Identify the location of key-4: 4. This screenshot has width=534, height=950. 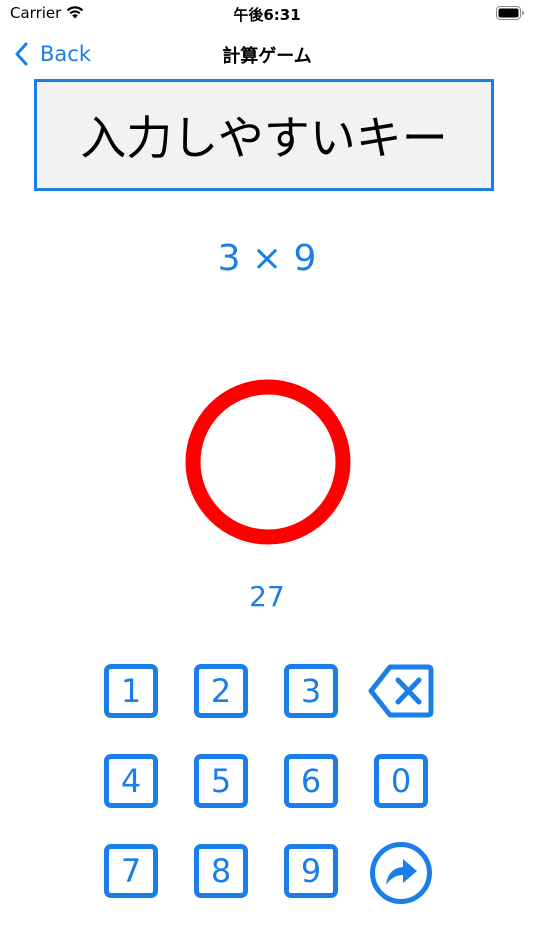
(131, 781).